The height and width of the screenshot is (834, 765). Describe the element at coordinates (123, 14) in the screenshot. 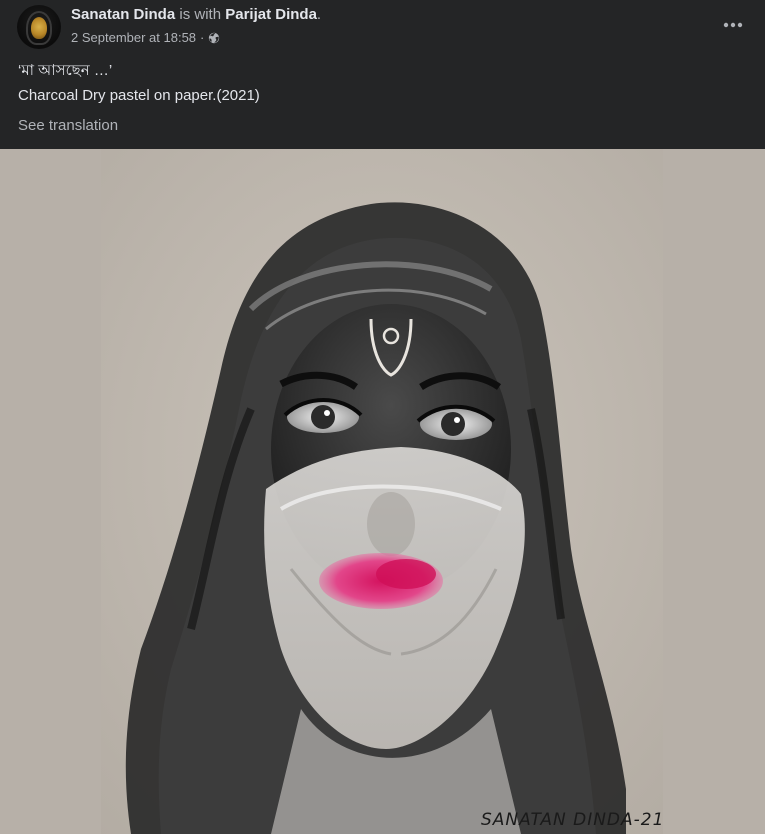

I see `author-name-link: Sanatan Dinda` at that location.